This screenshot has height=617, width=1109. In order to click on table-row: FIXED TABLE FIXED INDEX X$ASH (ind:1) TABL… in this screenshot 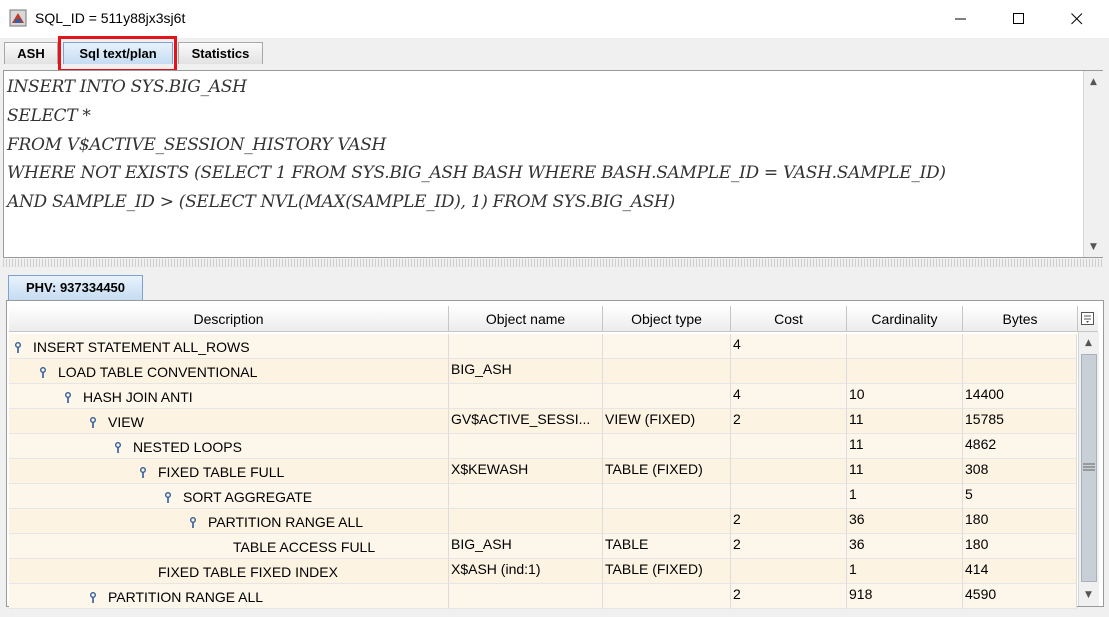, I will do `click(543, 571)`.